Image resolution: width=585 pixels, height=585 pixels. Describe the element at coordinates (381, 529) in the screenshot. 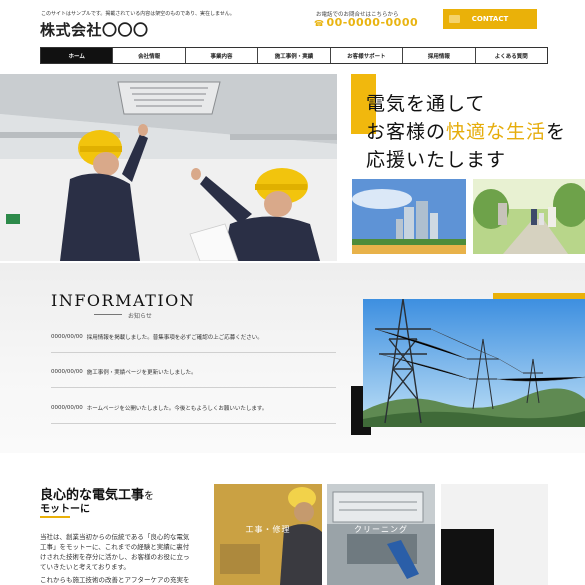

I see `service-card-label: クリーニング` at that location.